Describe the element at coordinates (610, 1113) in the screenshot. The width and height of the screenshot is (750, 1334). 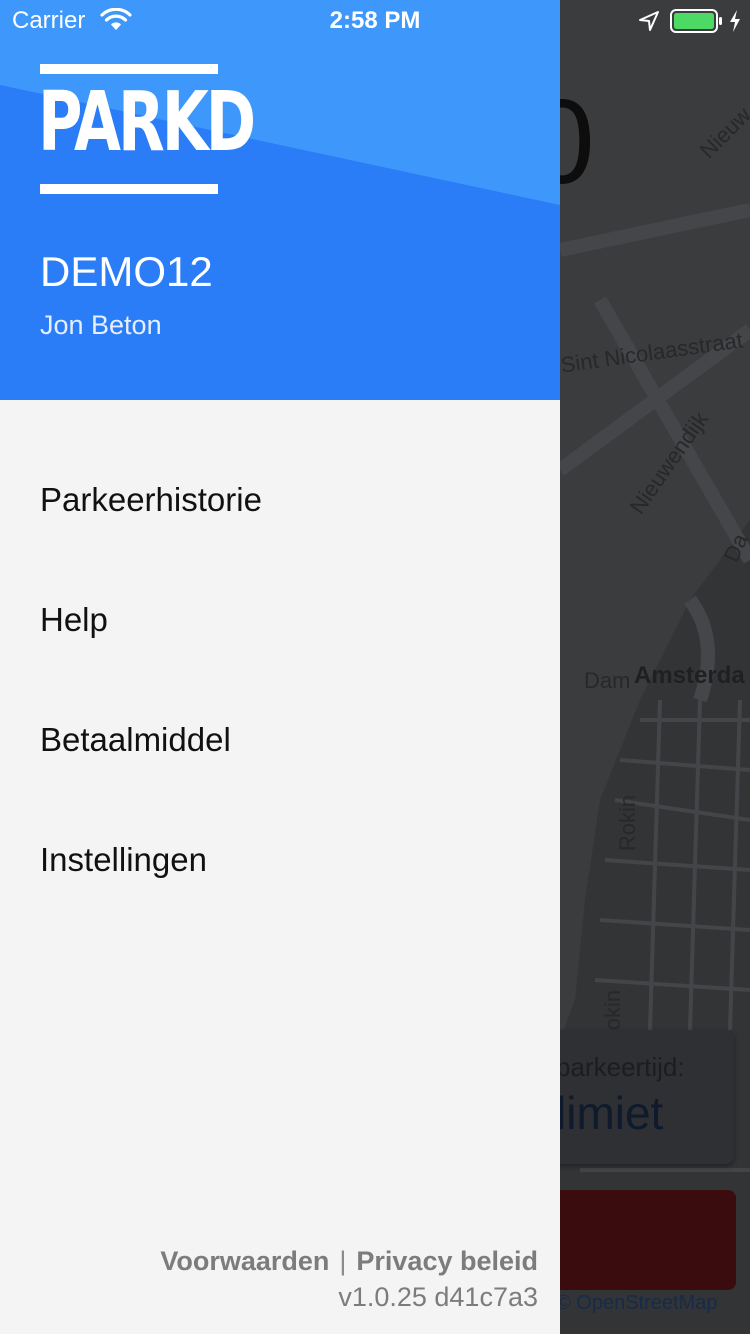
I see `parking-time-value: limiet` at that location.